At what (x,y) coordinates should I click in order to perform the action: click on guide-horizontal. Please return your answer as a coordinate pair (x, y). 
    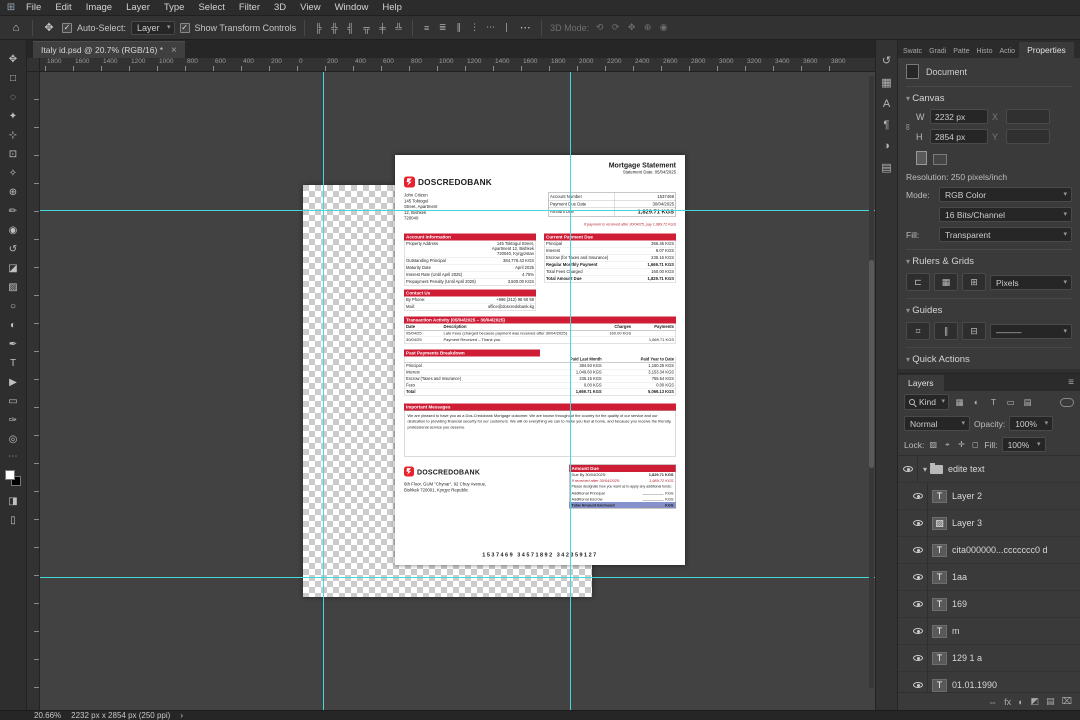
    Looking at the image, I should click on (457, 577).